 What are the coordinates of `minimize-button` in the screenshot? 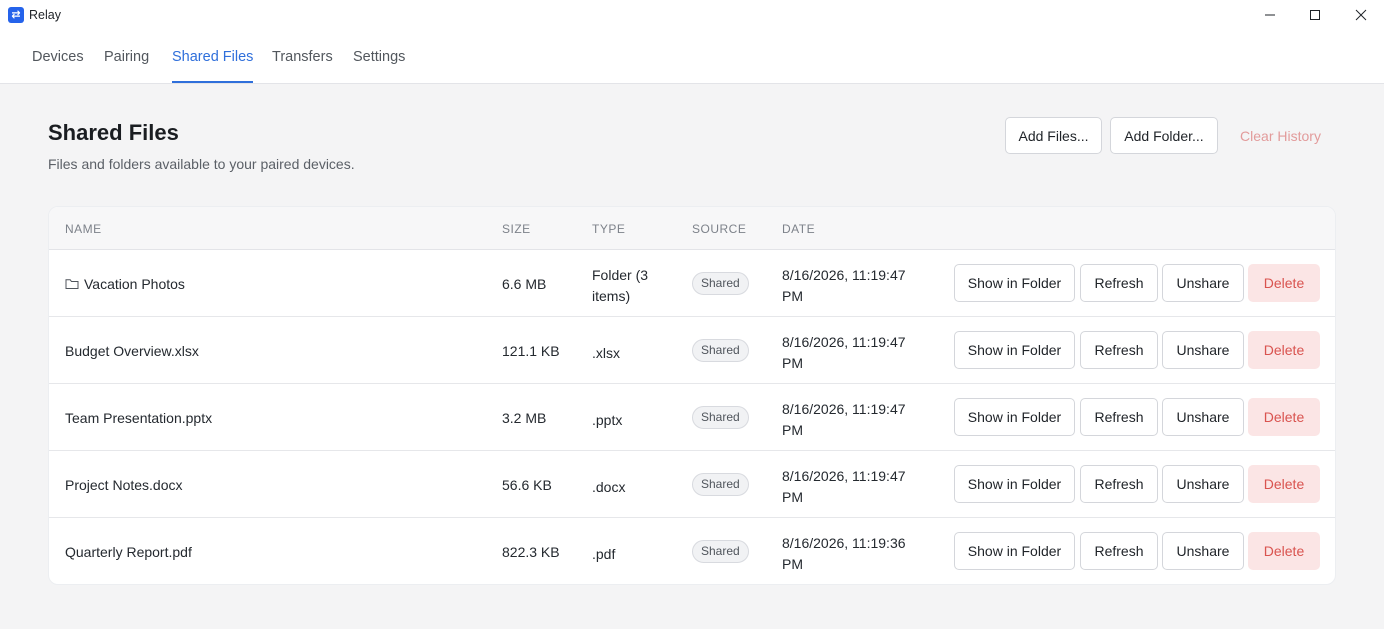 It's located at (1270, 15).